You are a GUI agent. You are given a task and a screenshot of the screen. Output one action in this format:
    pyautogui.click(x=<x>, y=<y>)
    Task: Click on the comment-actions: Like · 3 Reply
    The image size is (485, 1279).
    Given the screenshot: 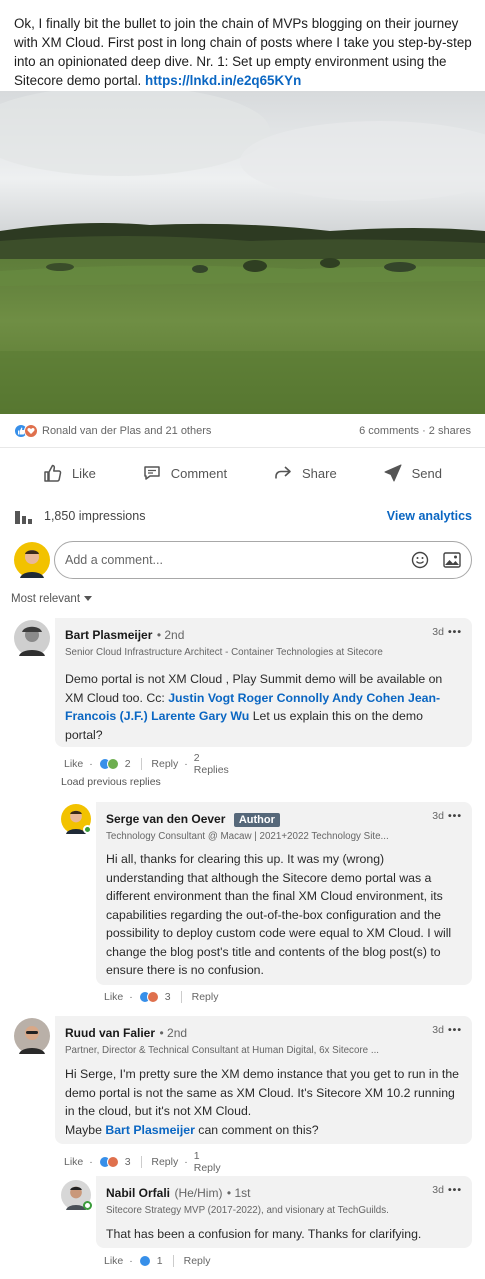 What is the action you would take?
    pyautogui.click(x=161, y=997)
    